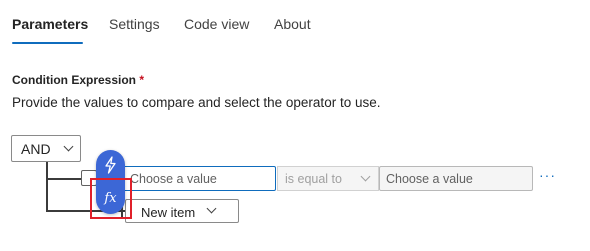 This screenshot has height=251, width=590. I want to click on tab-settings: Settings, so click(134, 24).